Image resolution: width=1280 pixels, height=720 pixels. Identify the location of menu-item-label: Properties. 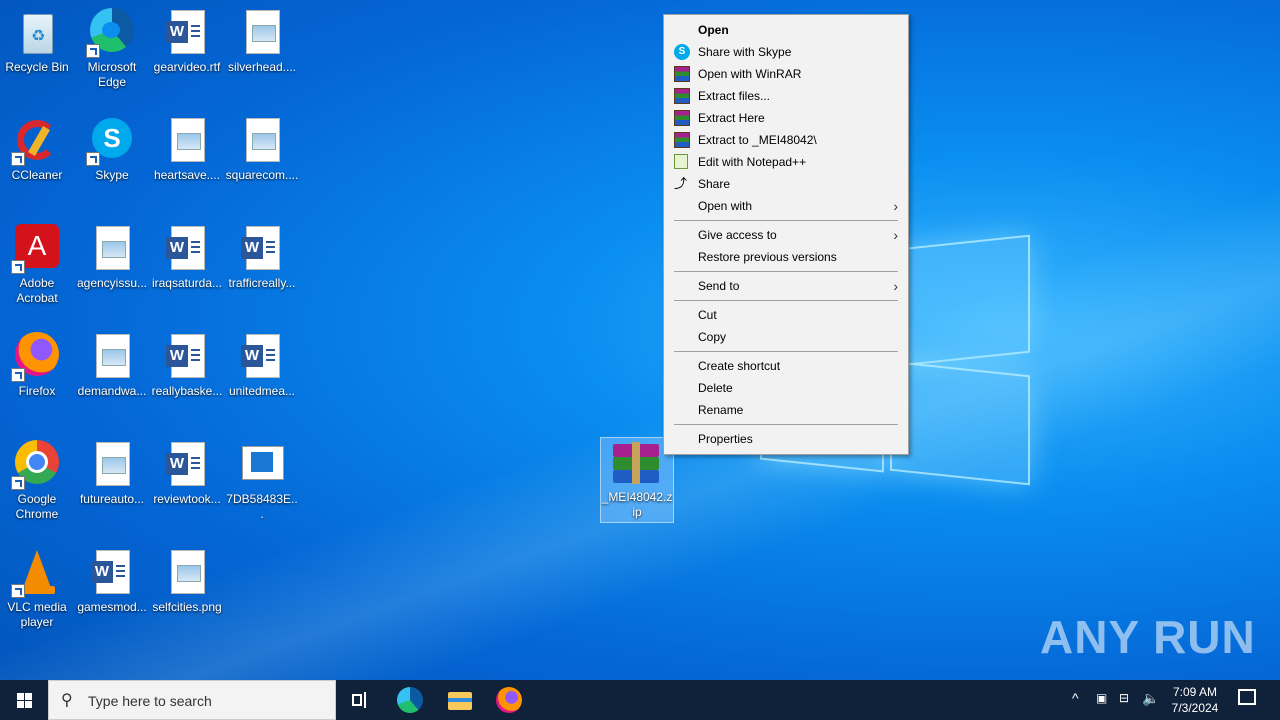
(725, 439).